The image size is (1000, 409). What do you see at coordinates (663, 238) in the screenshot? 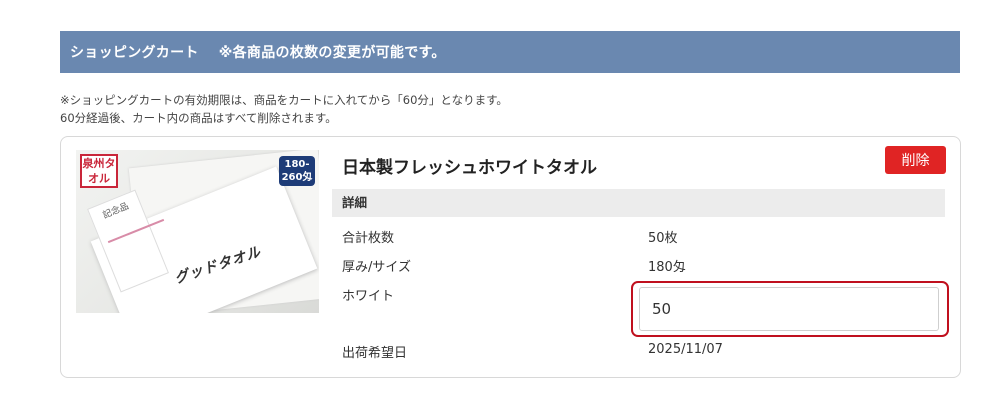
I see `detail-value: 50枚` at bounding box center [663, 238].